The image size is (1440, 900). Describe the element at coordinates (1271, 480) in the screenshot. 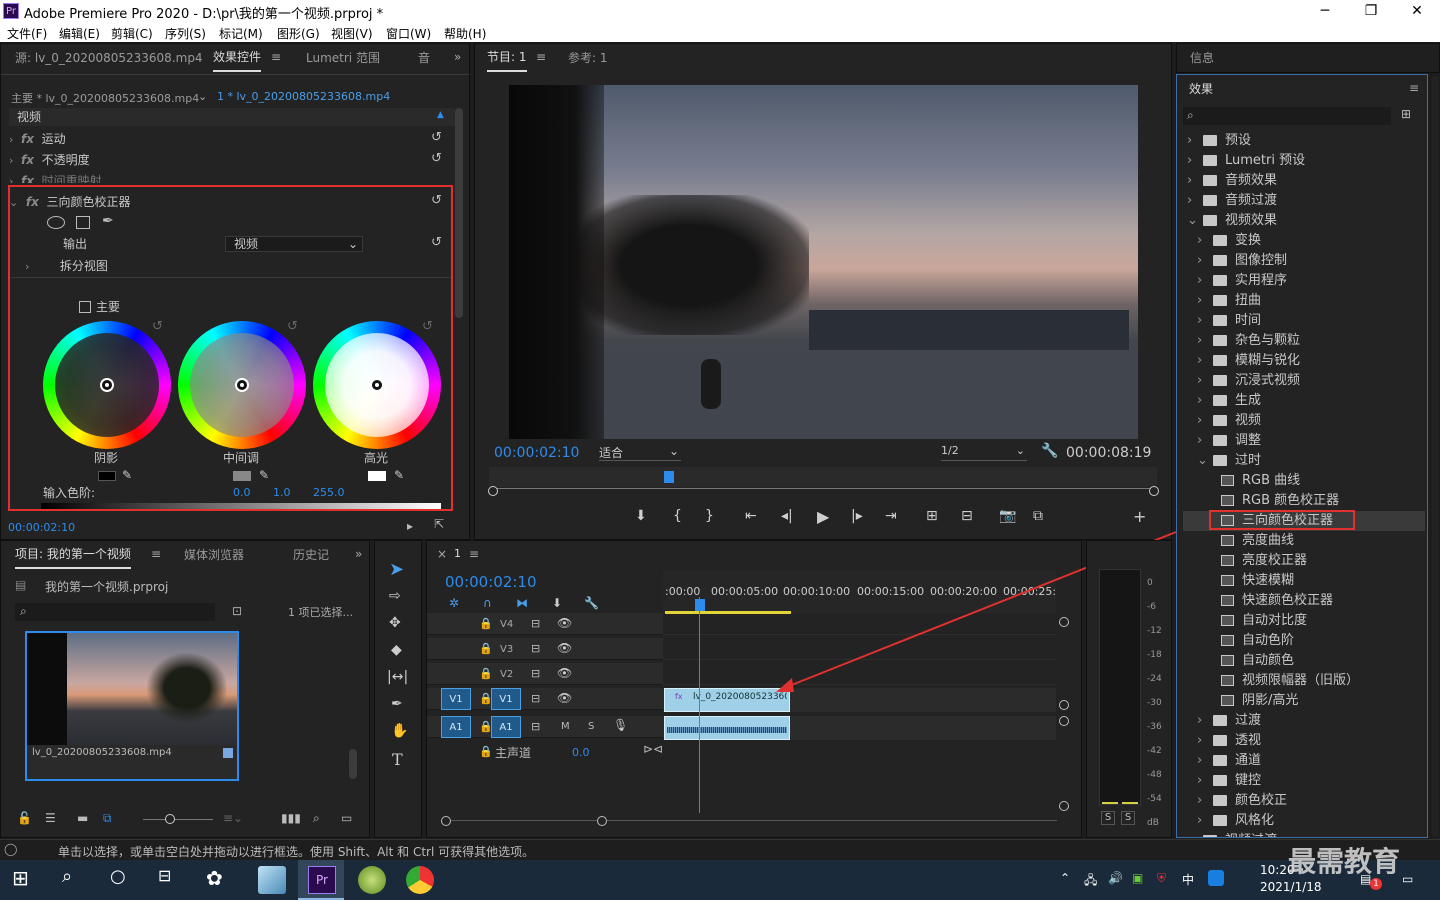

I see `effects-tree-label: RGB 曲线` at that location.